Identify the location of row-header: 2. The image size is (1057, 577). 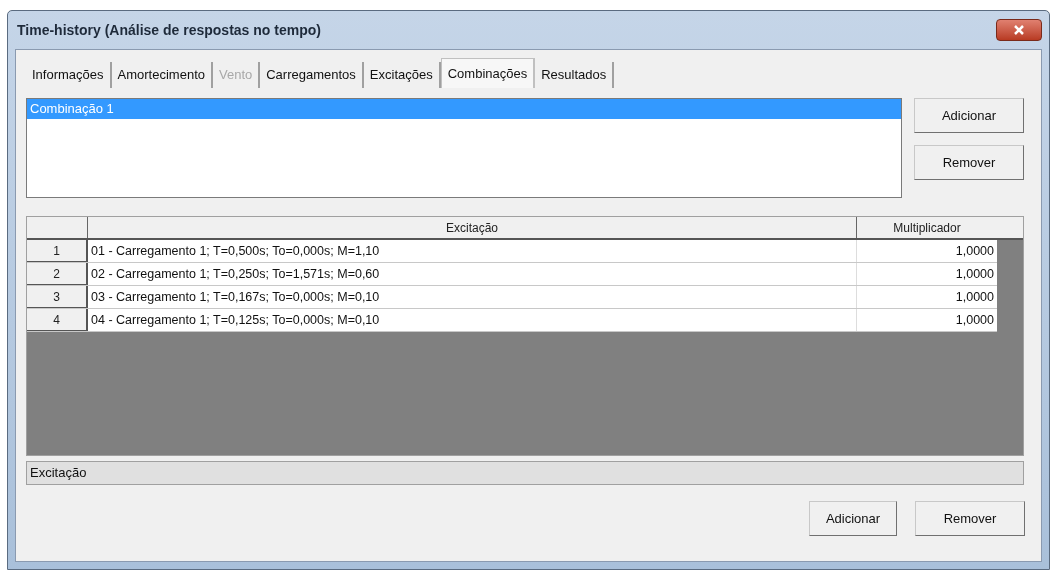
(57, 274).